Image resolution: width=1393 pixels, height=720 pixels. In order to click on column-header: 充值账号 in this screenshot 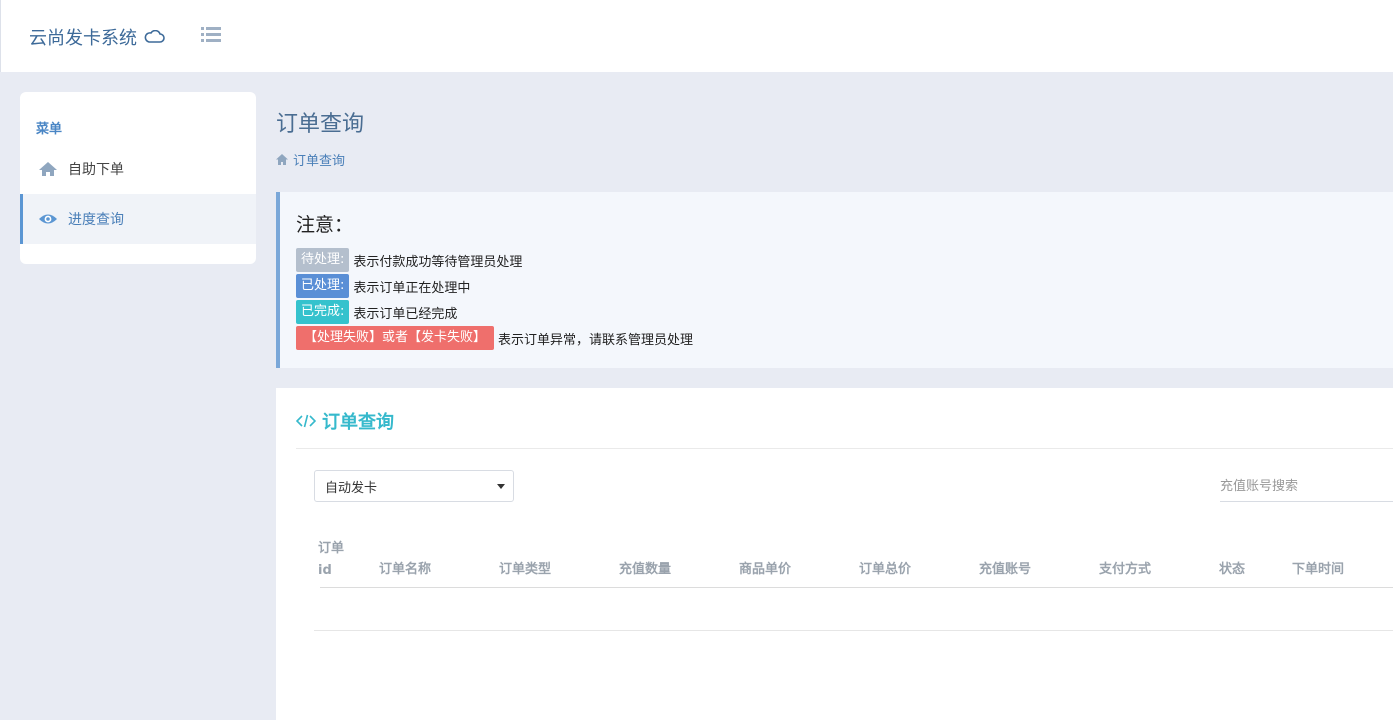, I will do `click(1005, 567)`.